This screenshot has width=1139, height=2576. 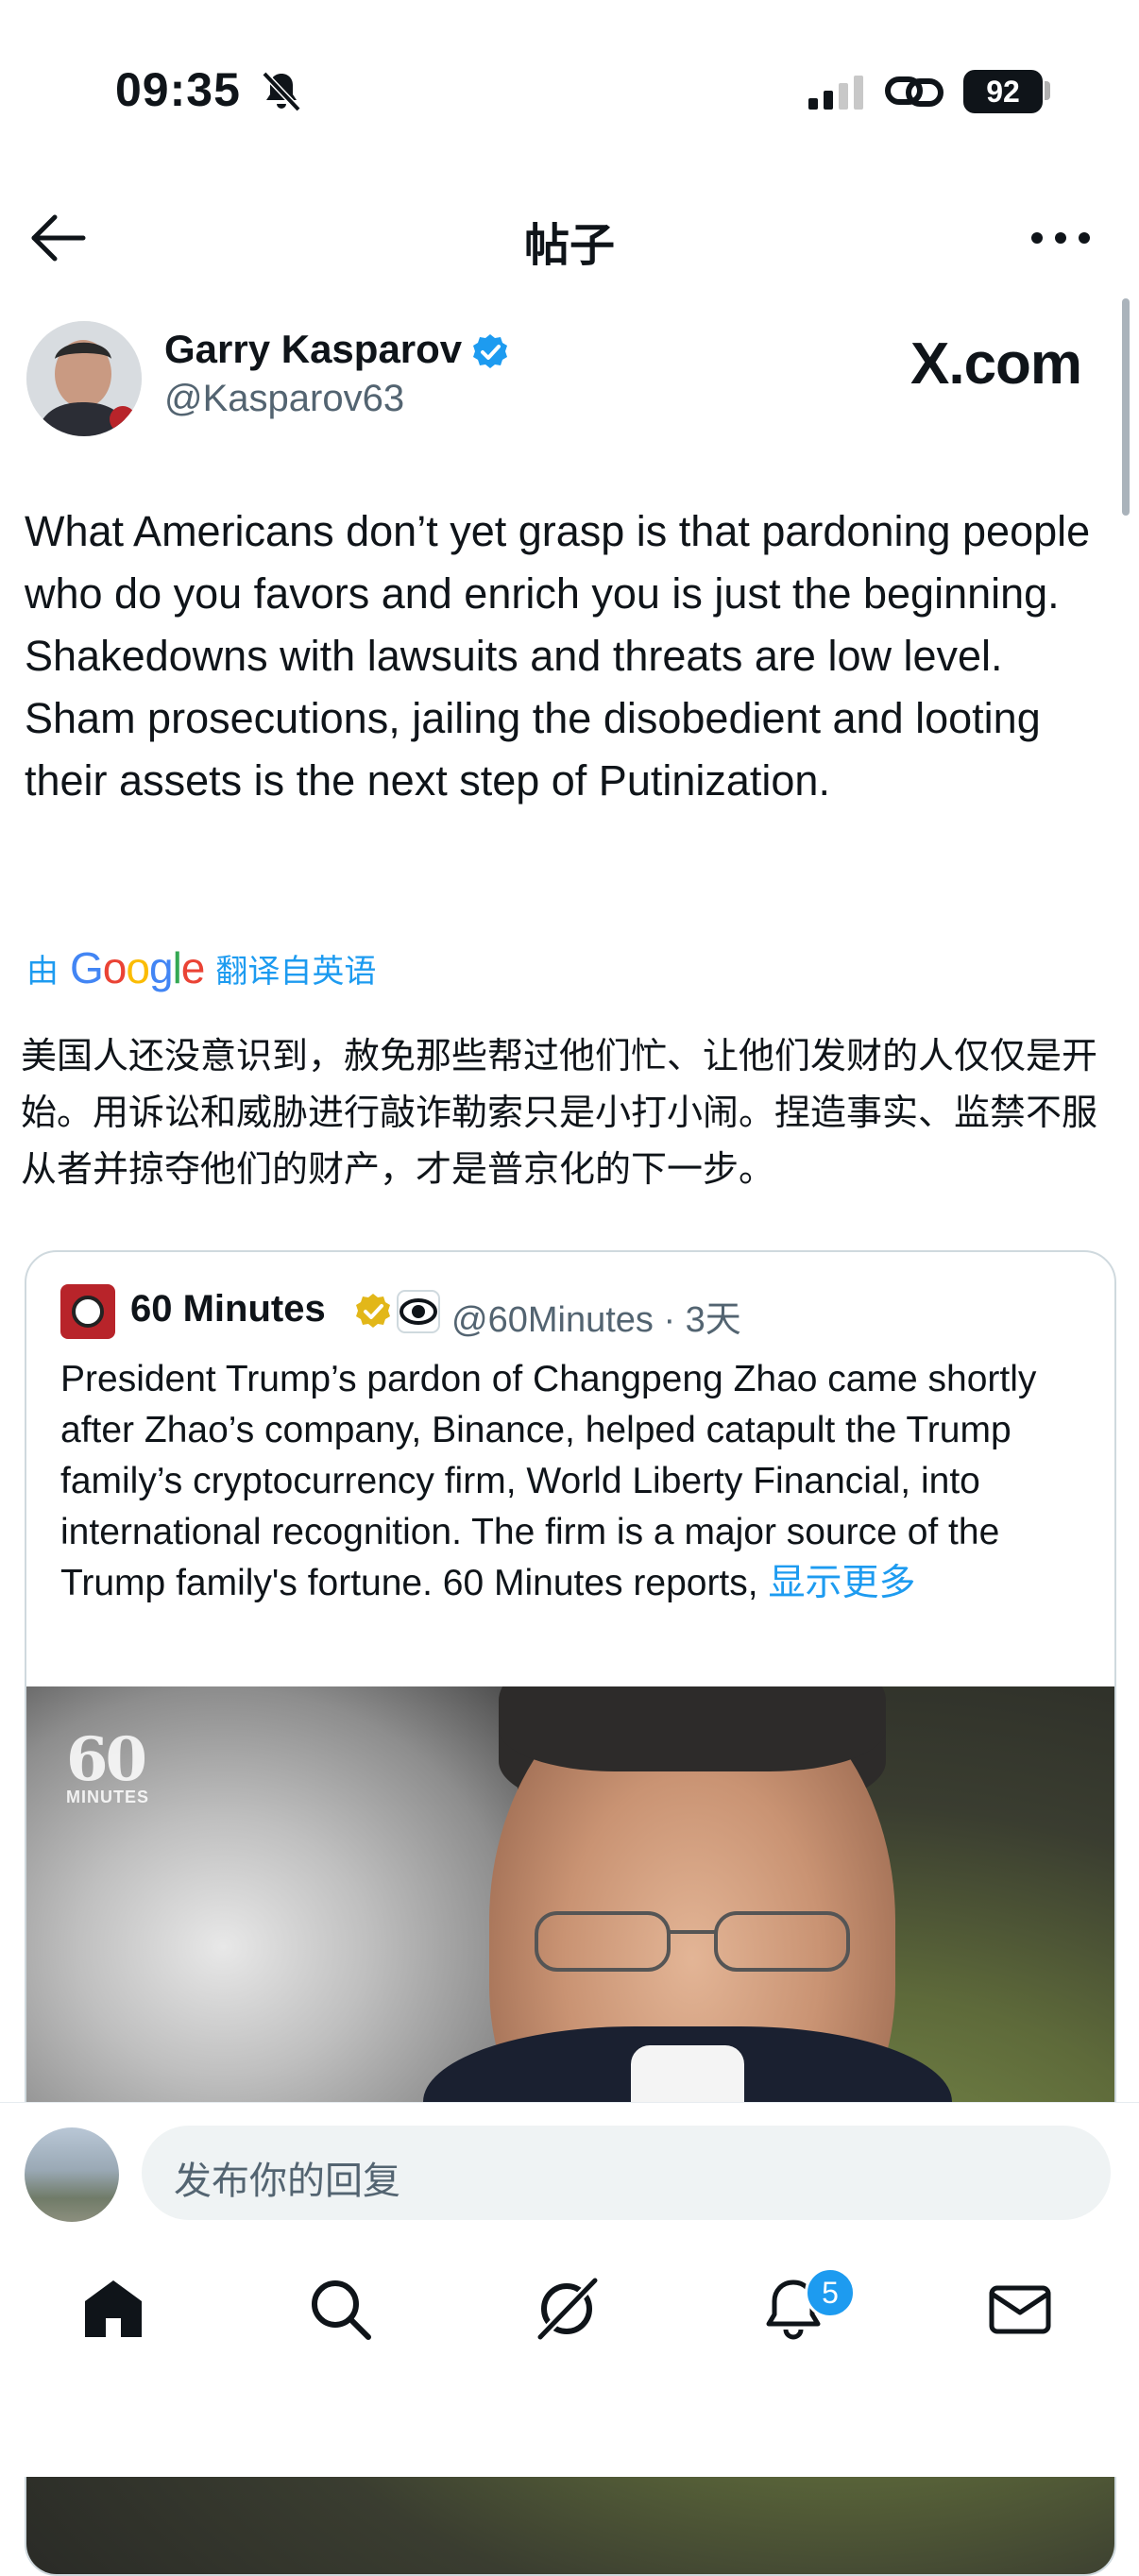 I want to click on author-handle: @Kasparov63, so click(x=284, y=399).